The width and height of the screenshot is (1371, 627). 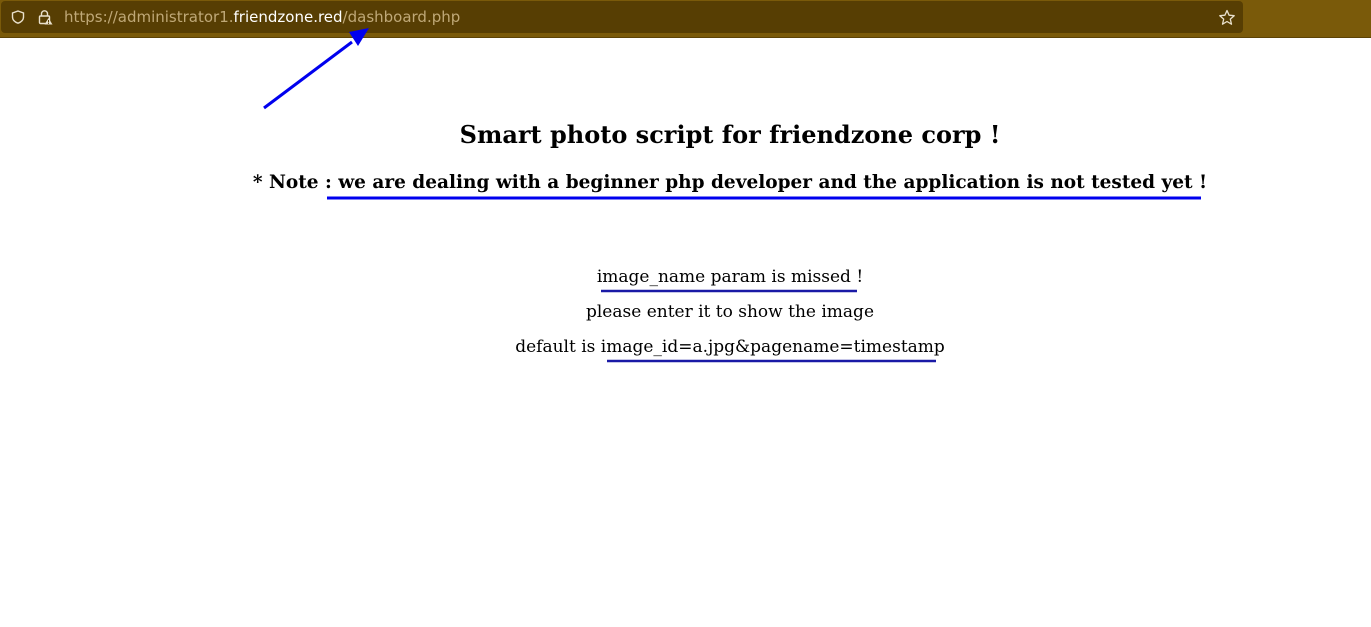 I want to click on url-path: /dashboard.php, so click(x=401, y=17).